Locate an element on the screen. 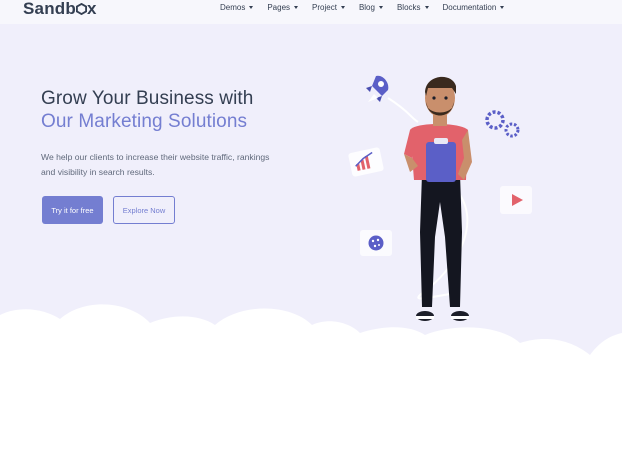  nav-item-pages: Pages is located at coordinates (283, 7).